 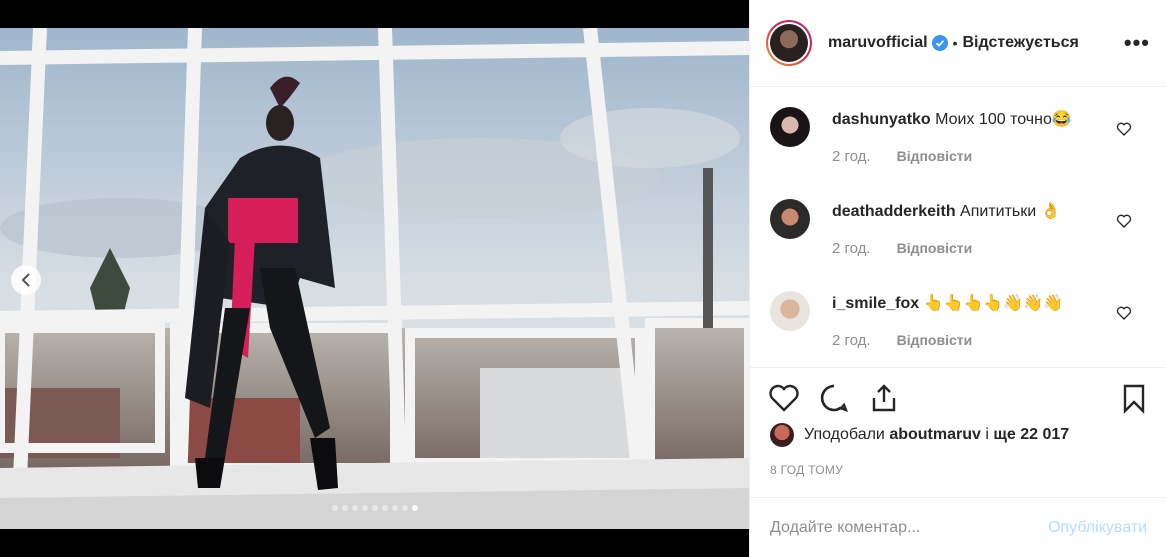 I want to click on ellipsis-icon: •••, so click(x=1137, y=43).